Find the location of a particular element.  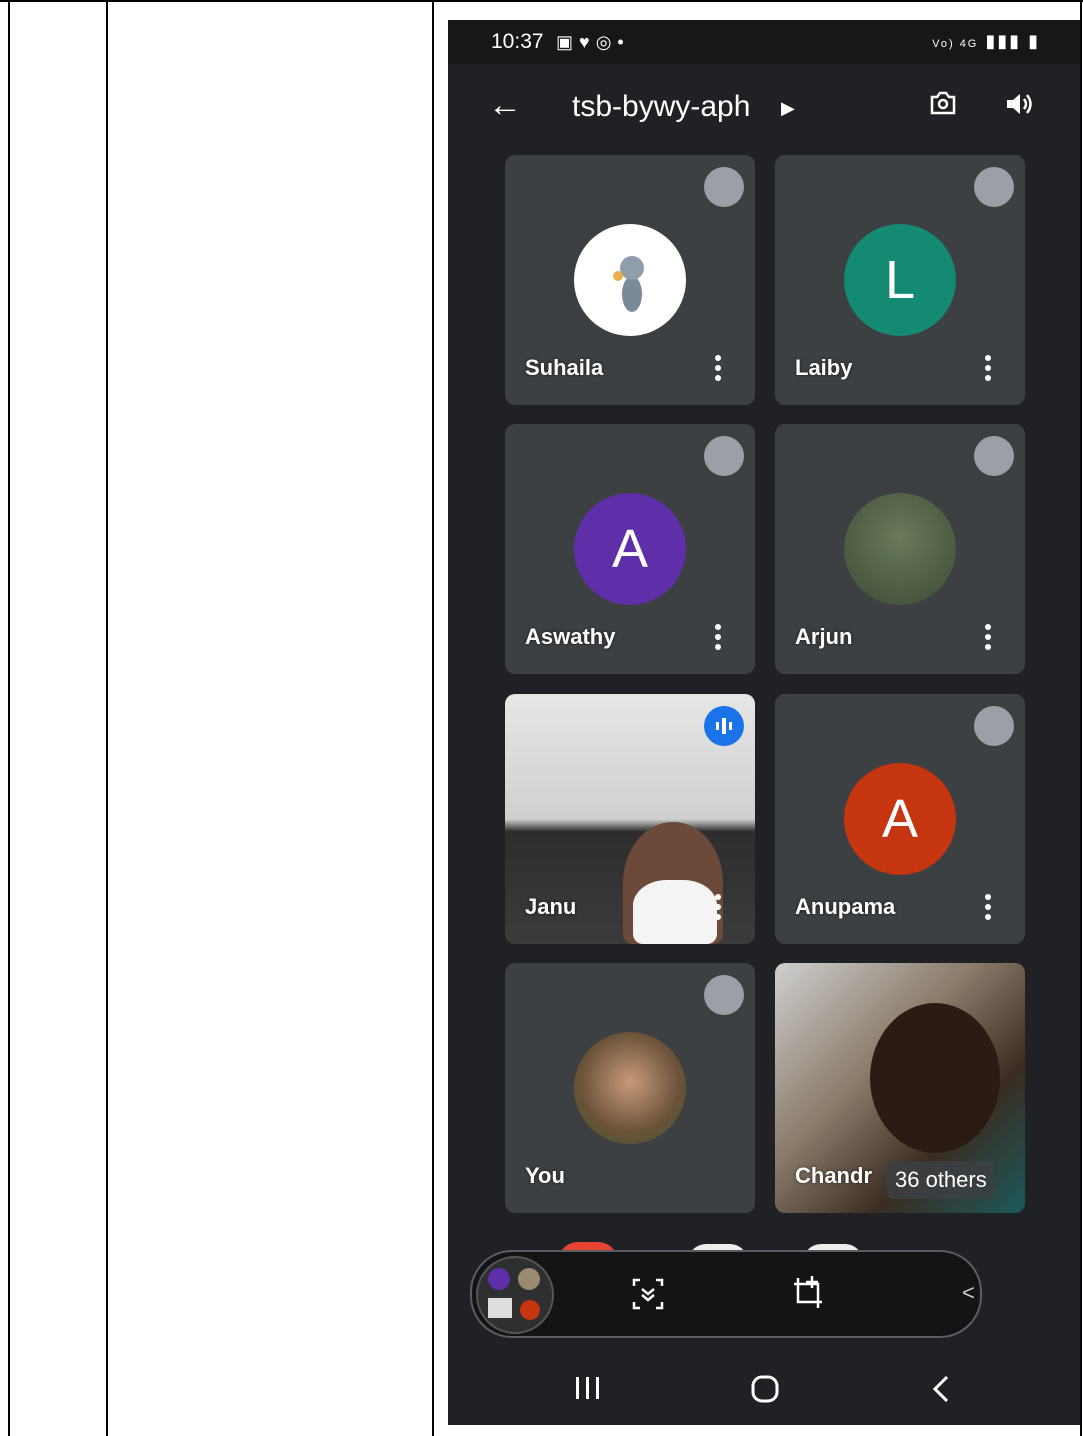

avatar-initial: L is located at coordinates (900, 280).